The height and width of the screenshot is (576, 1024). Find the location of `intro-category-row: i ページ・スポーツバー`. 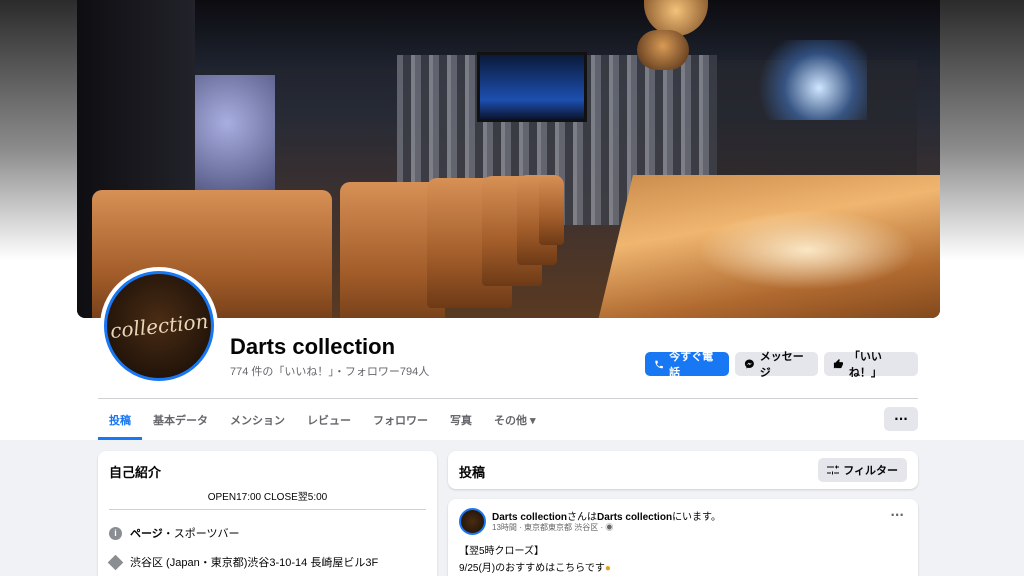

intro-category-row: i ページ・スポーツバー is located at coordinates (174, 533).